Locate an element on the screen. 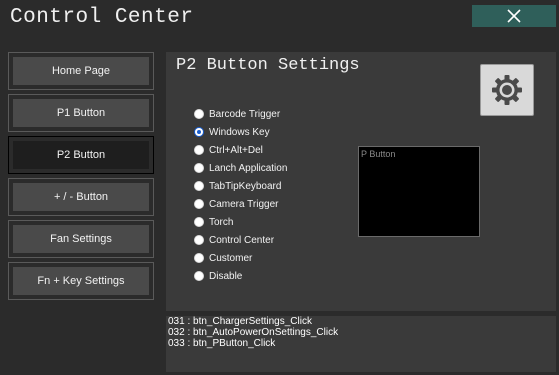 This screenshot has height=375, width=559. option-label: Windows Key is located at coordinates (239, 132).